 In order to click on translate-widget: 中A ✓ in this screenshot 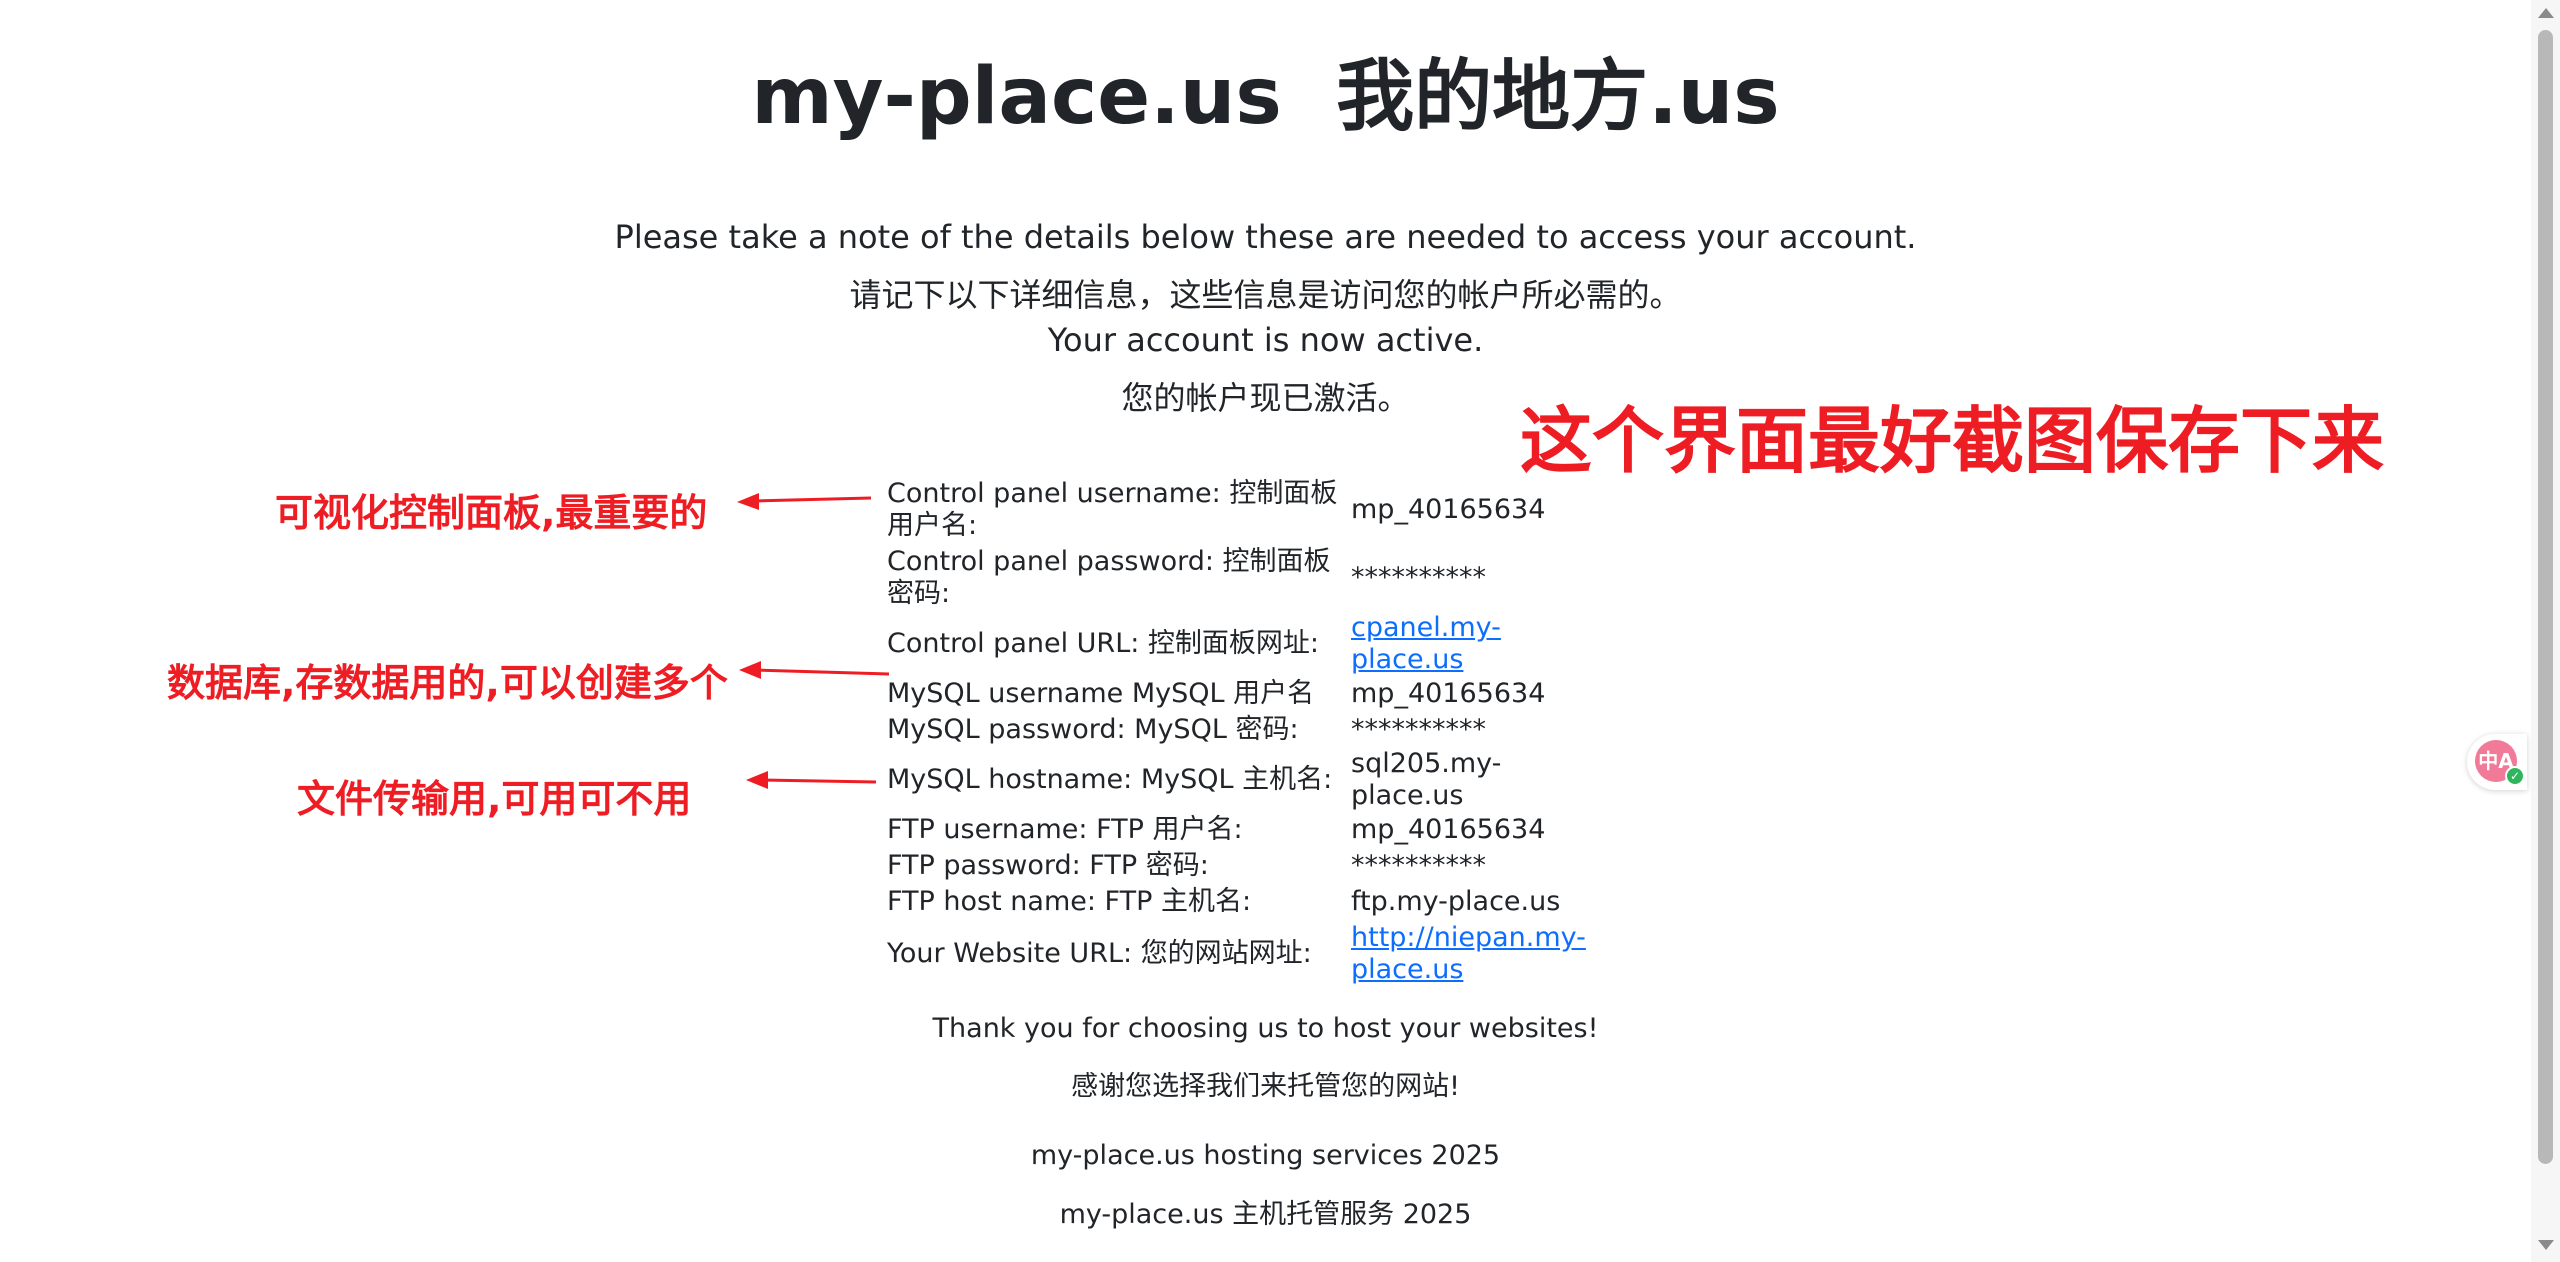, I will do `click(2497, 762)`.